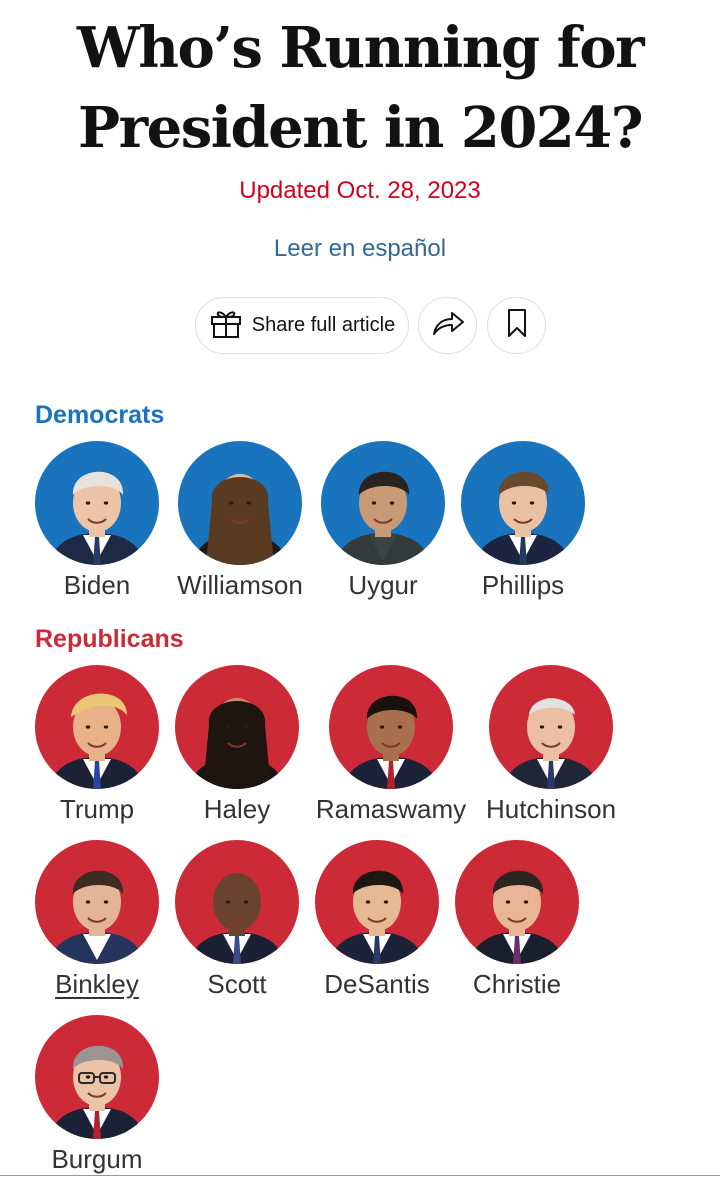  I want to click on candidate-card-haley: Haley, so click(237, 750).